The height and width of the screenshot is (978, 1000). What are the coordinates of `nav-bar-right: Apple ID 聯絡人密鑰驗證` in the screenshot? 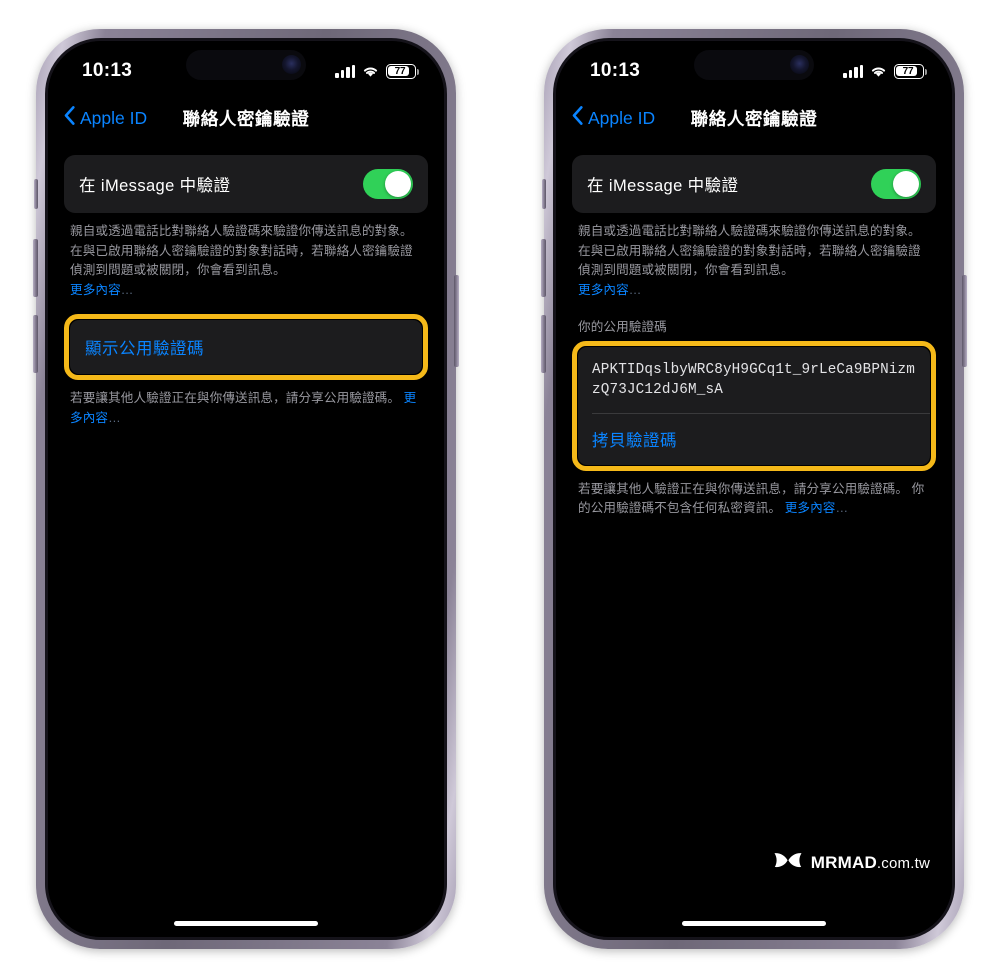 It's located at (754, 118).